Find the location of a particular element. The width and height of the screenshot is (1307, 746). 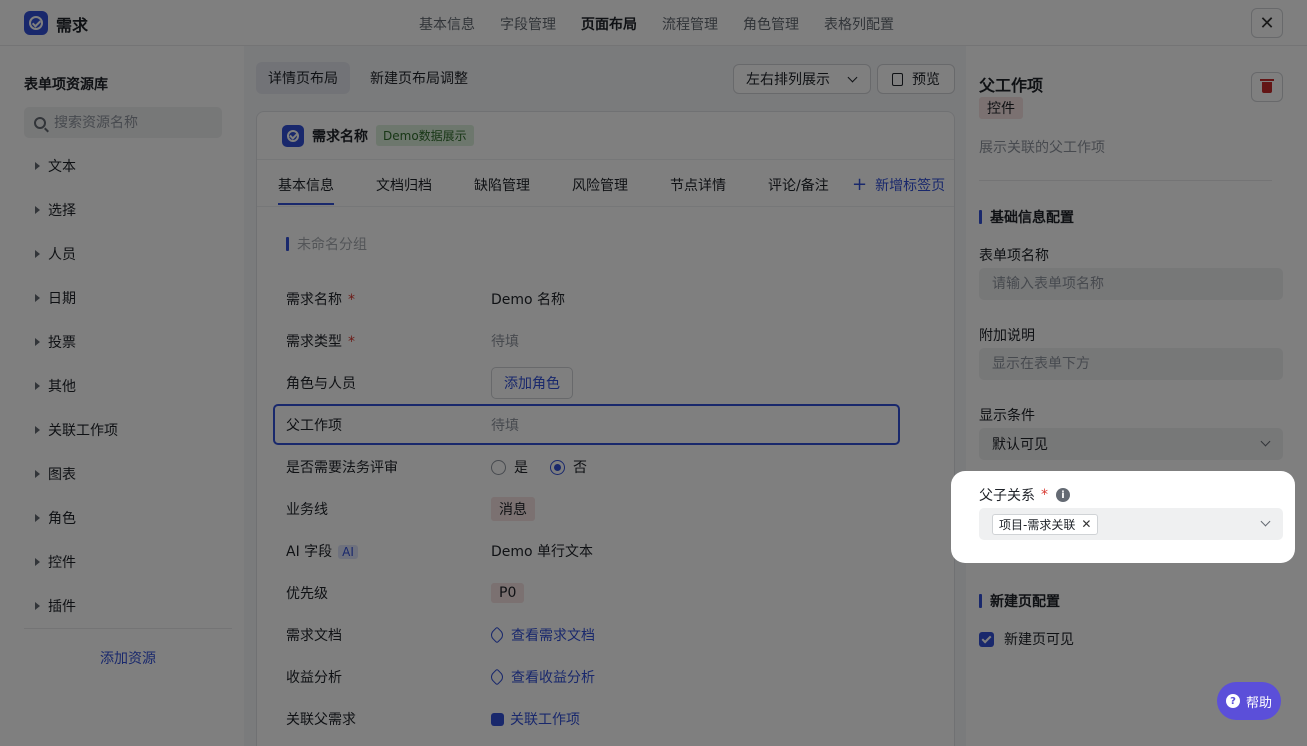

add-tab-button: + 新增标签页 is located at coordinates (898, 185).